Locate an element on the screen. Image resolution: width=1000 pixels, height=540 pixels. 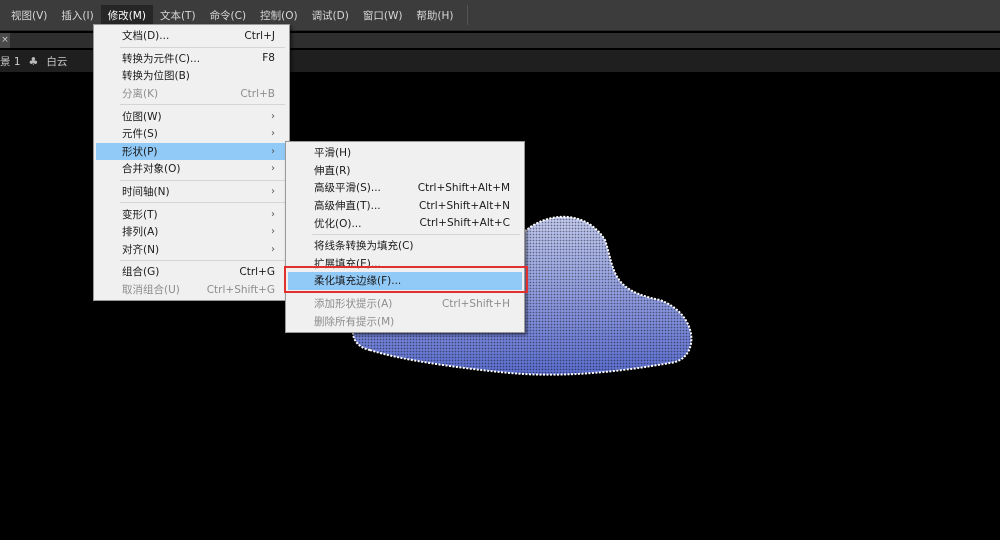
menu-item-label: 排列(A) is located at coordinates (140, 232).